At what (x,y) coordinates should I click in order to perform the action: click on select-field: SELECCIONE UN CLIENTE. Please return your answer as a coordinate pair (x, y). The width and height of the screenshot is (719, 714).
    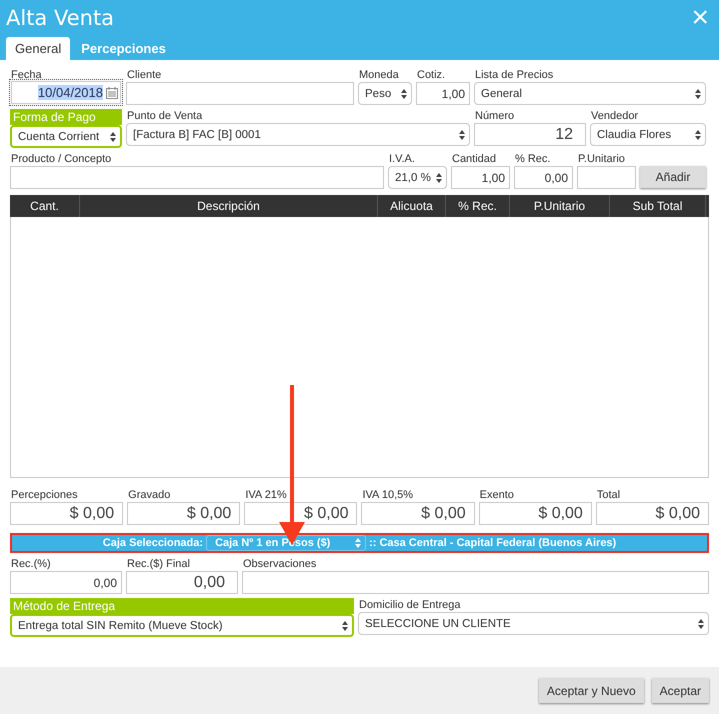
    Looking at the image, I should click on (533, 623).